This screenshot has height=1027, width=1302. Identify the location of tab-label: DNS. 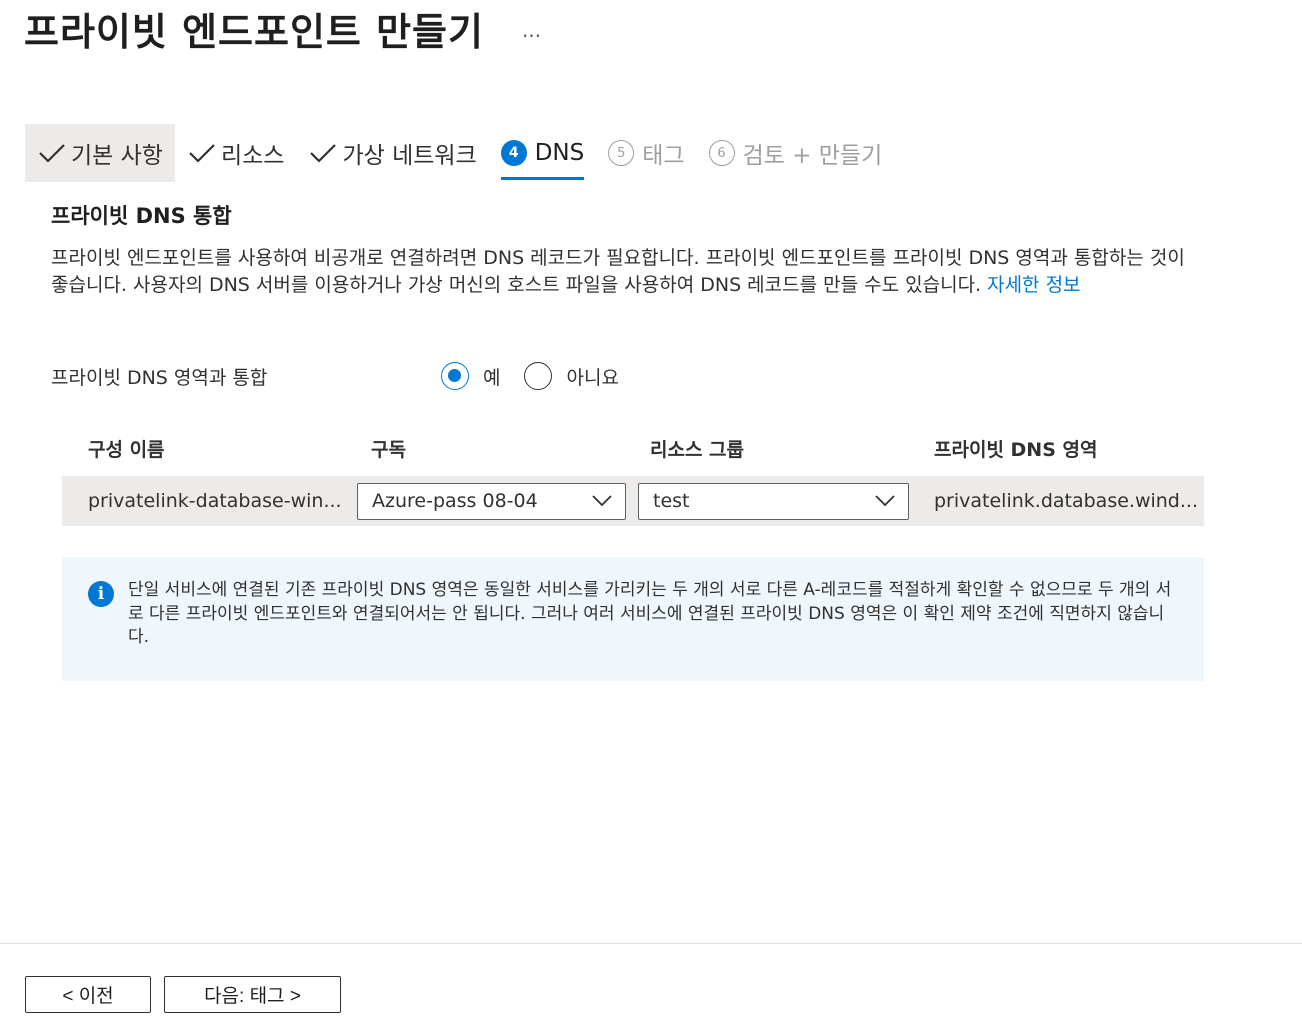
(559, 153).